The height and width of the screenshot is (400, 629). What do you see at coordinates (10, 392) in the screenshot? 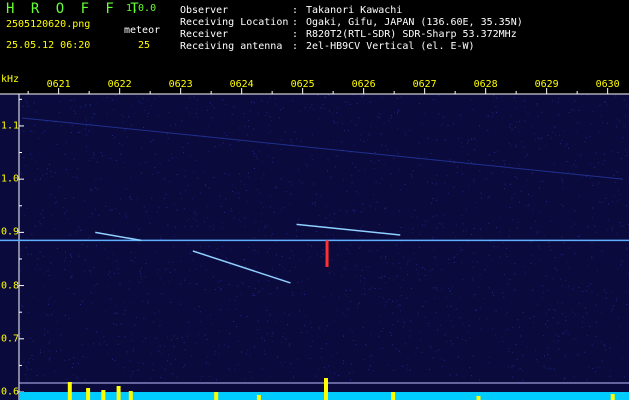
I see `y-tick-label: 0.6` at bounding box center [10, 392].